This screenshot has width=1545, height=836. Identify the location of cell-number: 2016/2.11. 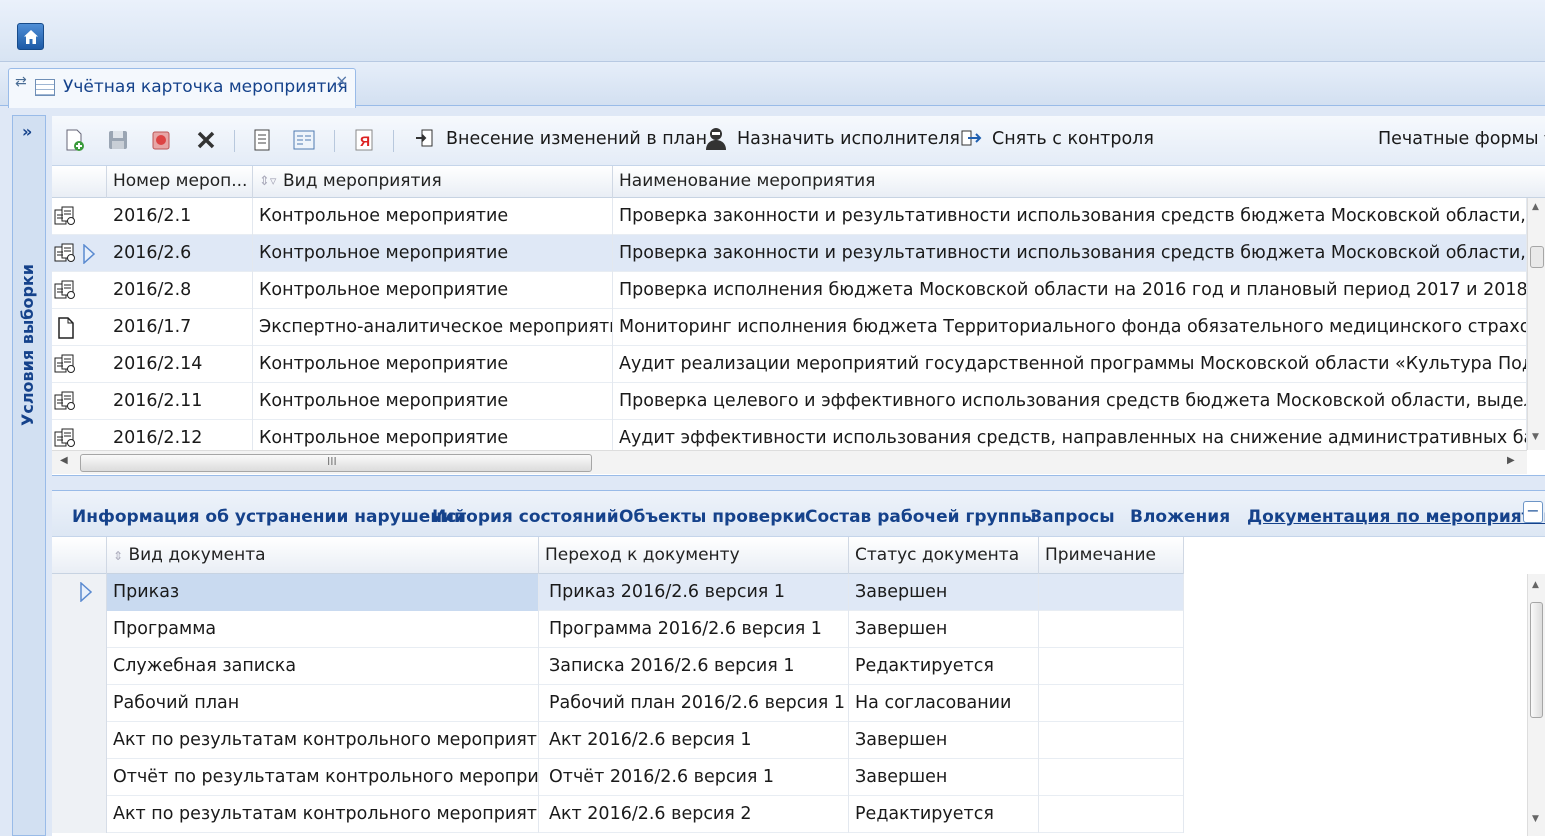
(180, 401).